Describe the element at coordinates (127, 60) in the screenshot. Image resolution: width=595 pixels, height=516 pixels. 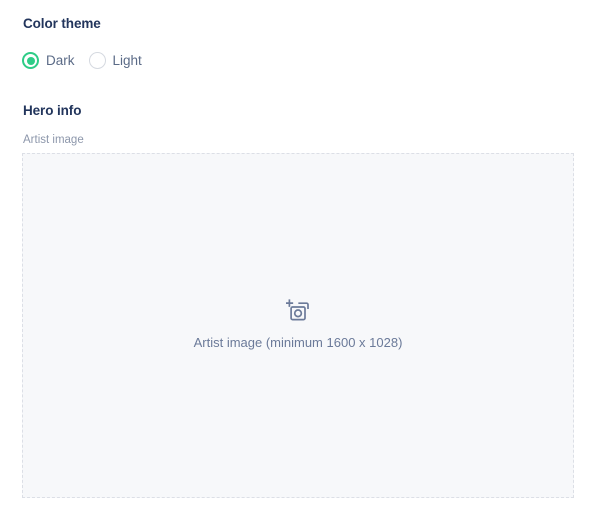
I see `radio-option-light-label: Light` at that location.